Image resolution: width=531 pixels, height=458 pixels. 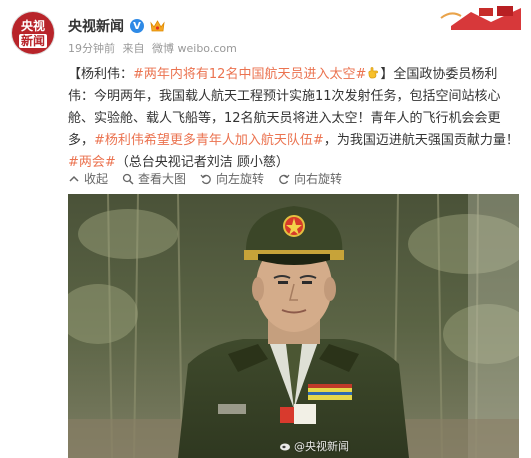 I want to click on rotate-left-button: 向左旋转, so click(x=232, y=178).